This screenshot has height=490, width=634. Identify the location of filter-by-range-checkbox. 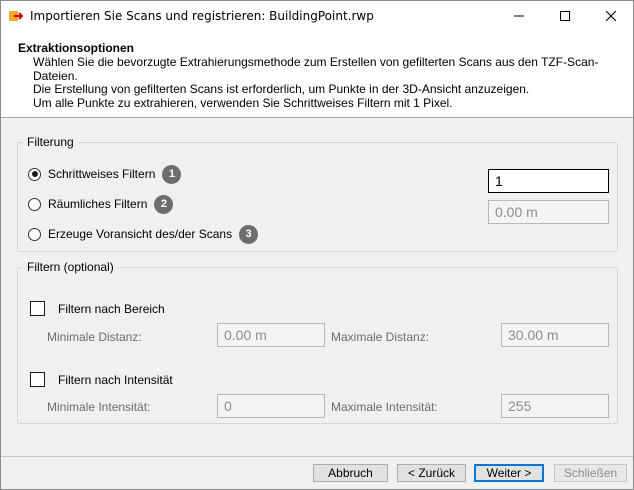
(37, 308).